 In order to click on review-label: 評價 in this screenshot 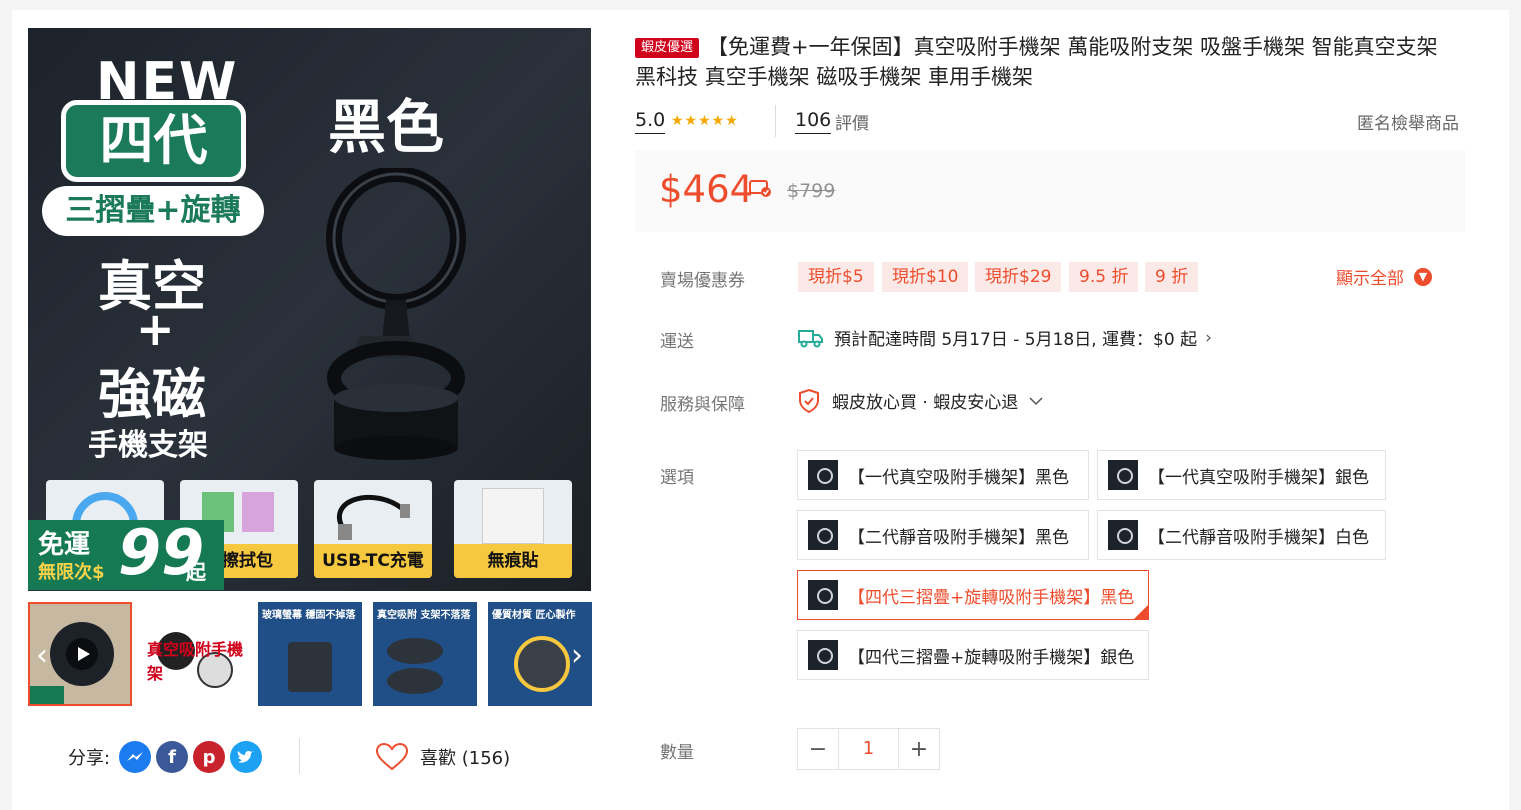, I will do `click(852, 124)`.